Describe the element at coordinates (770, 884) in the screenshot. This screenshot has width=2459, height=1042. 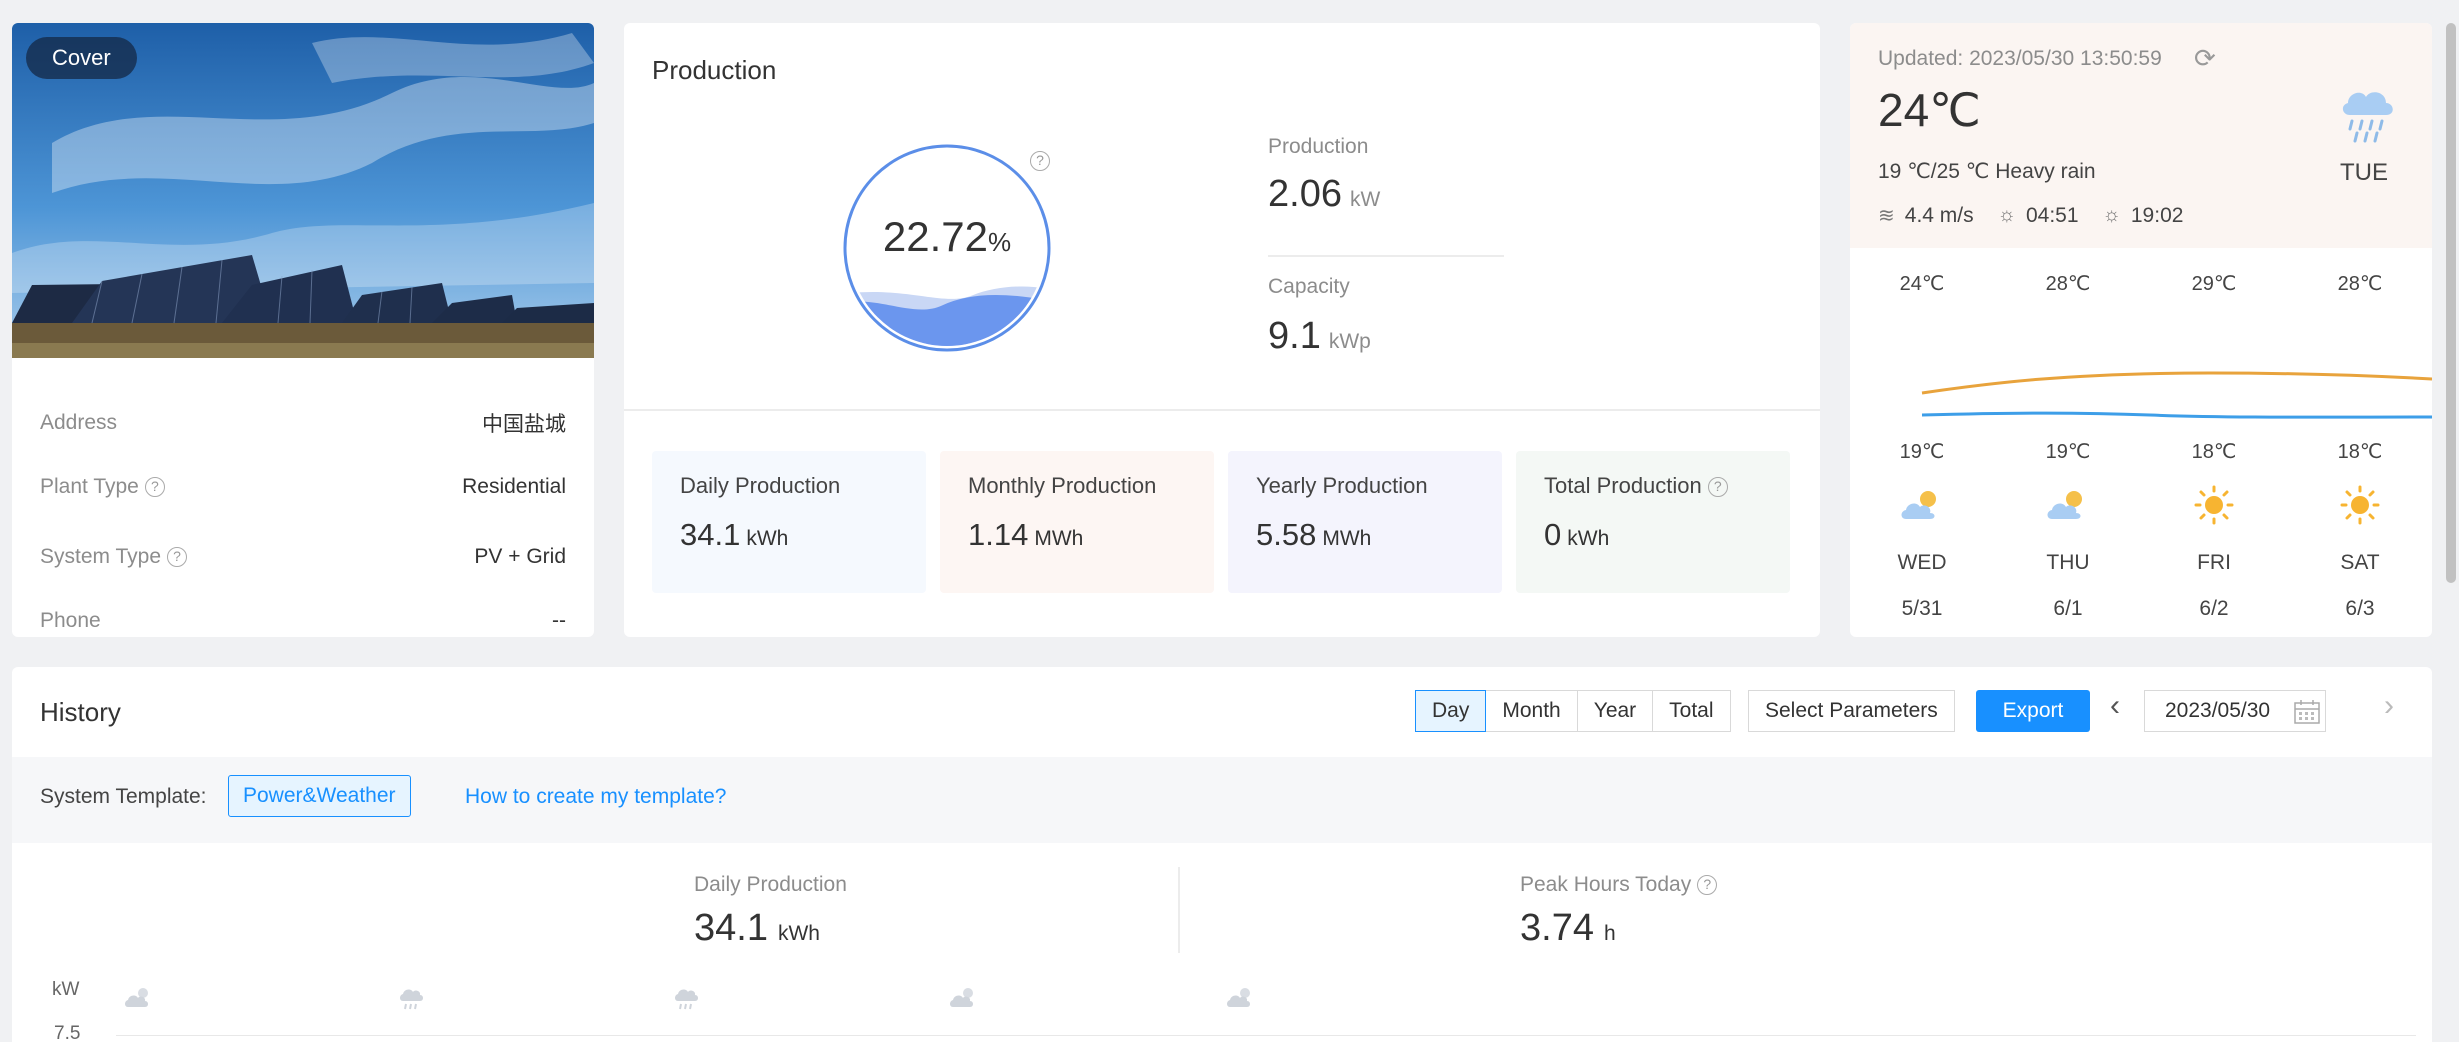
I see `history-daily-label: Daily Production` at that location.